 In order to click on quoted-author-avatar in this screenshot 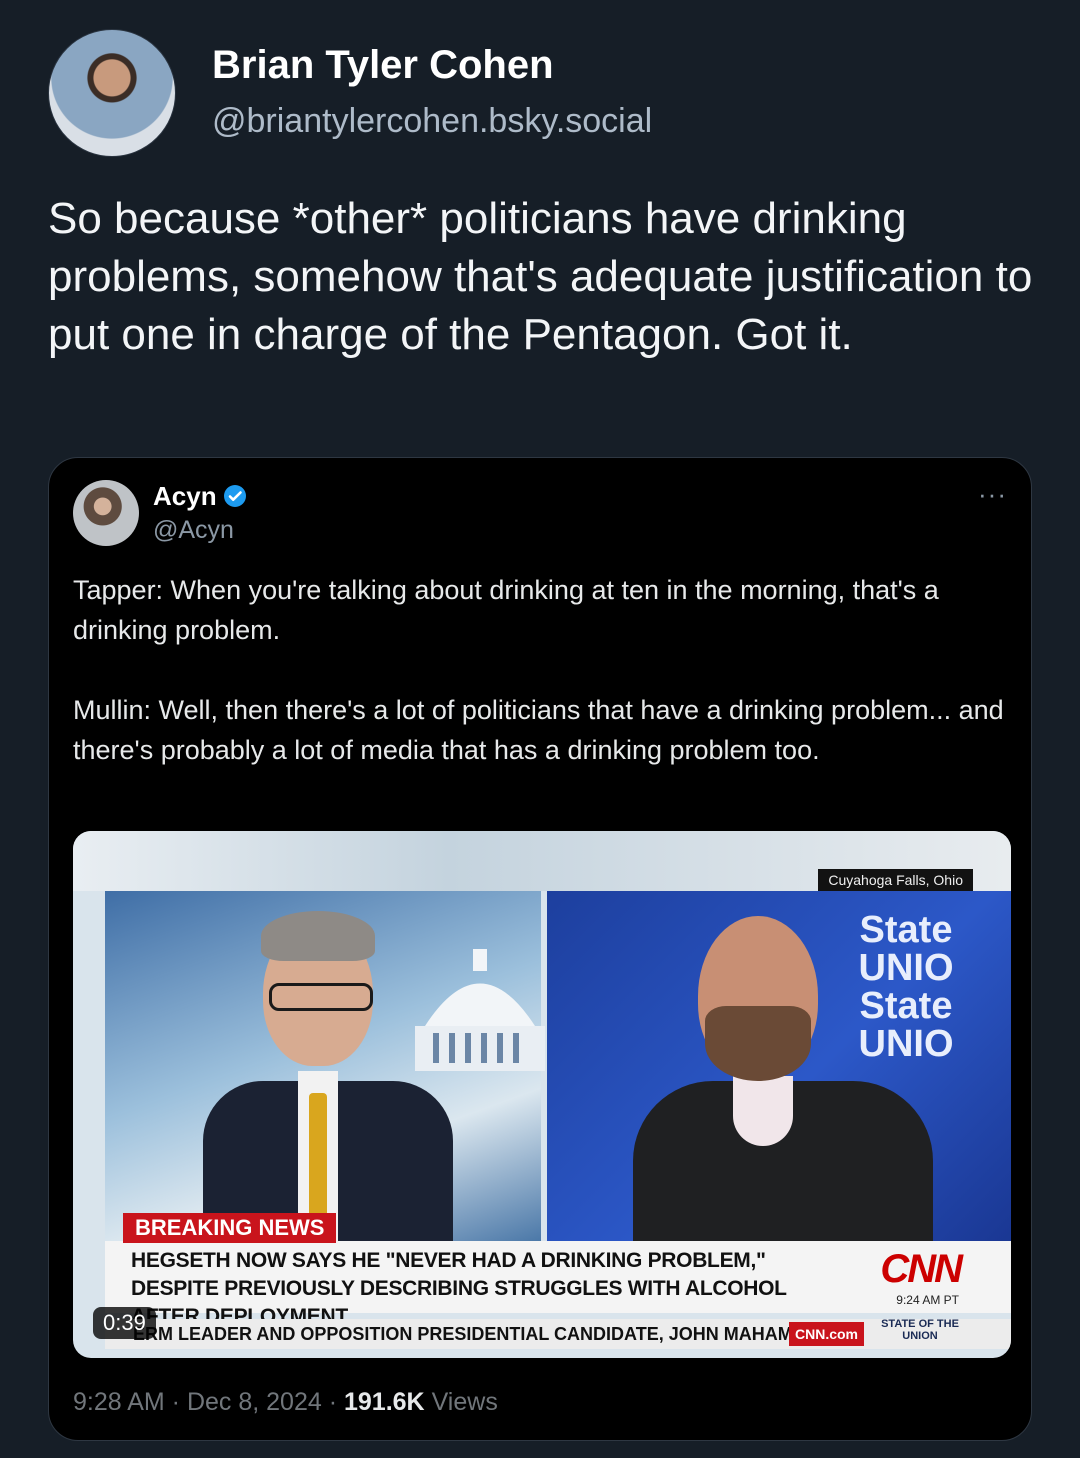, I will do `click(106, 513)`.